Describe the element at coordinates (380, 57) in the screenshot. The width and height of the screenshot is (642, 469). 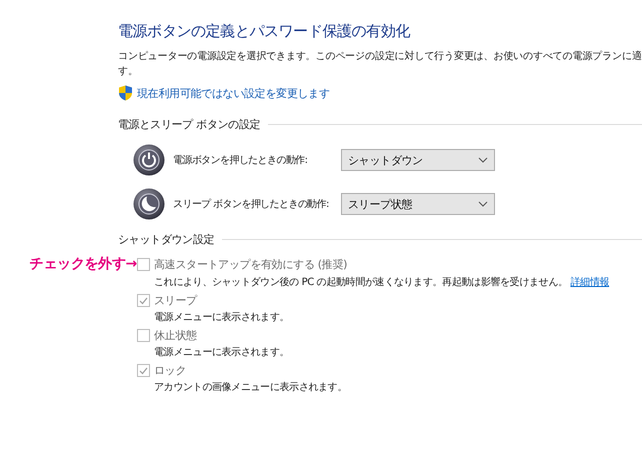
I see `description-text: コンピューターの電源設定を選択できます。このページの設定に対して行う変更は、お使いのすべての電源プランに適` at that location.